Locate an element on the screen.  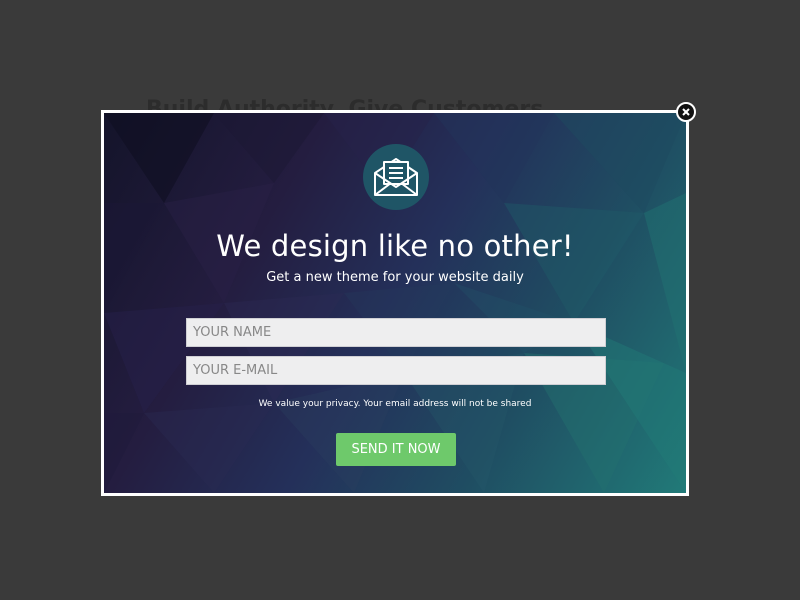
envelope-letter-icon is located at coordinates (396, 177).